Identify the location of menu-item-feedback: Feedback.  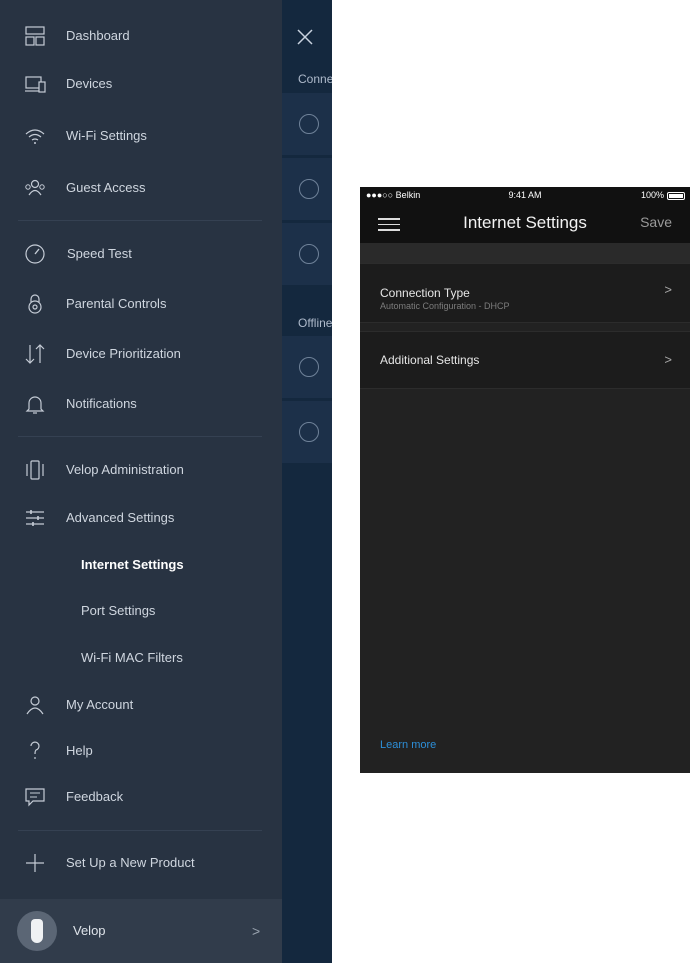
(141, 797).